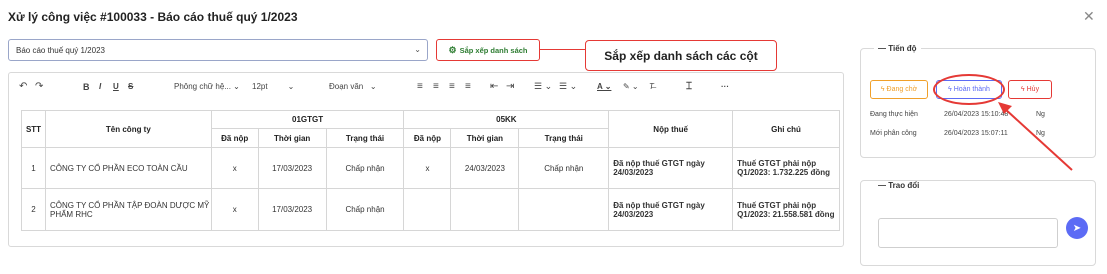  Describe the element at coordinates (681, 55) in the screenshot. I see `annotation-callout: Sắp xếp danh sách các cột` at that location.